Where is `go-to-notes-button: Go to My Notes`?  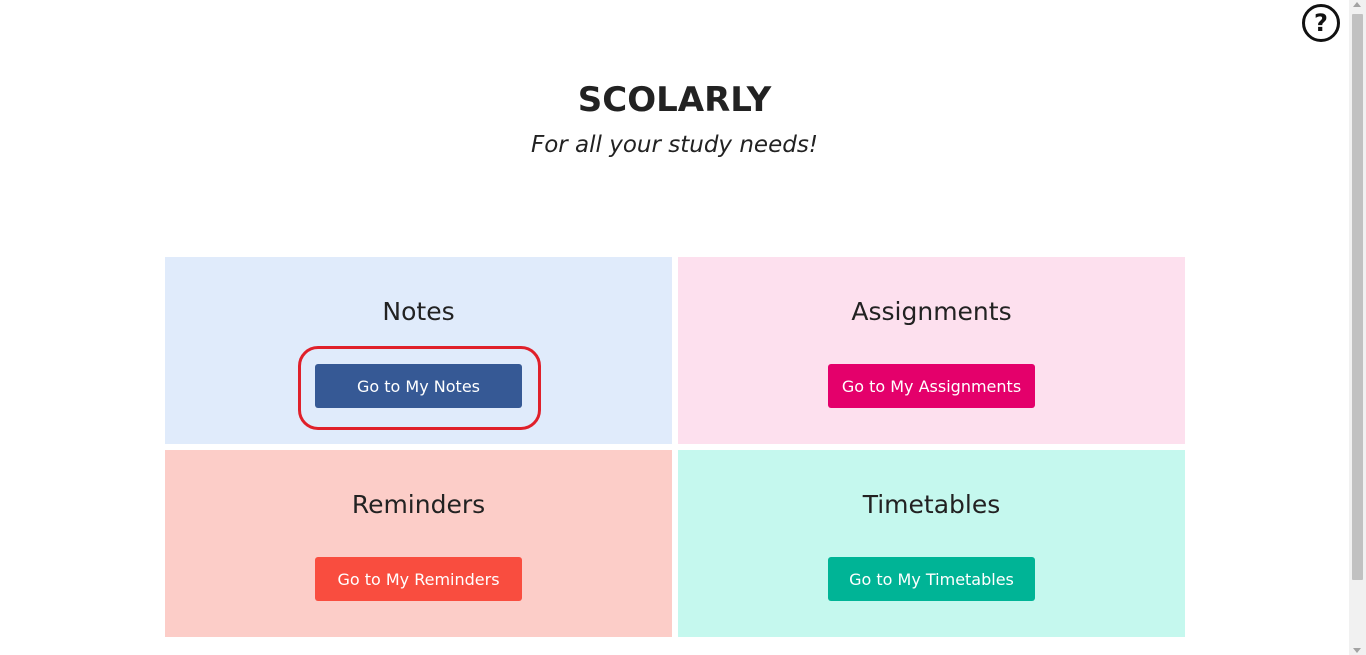
go-to-notes-button: Go to My Notes is located at coordinates (418, 386).